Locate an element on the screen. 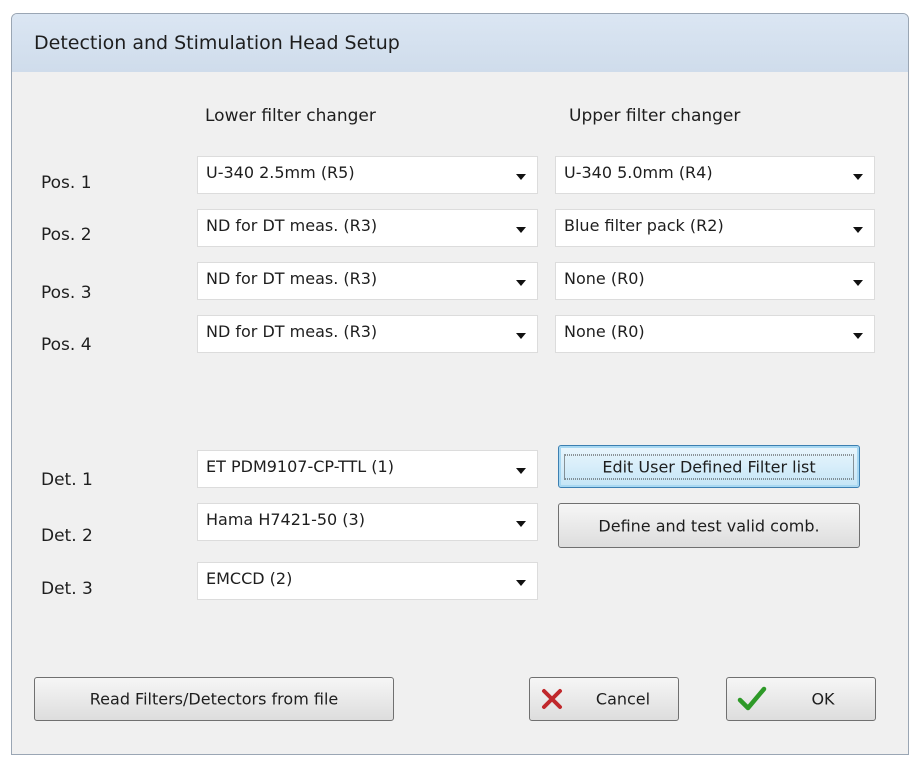 This screenshot has width=911, height=758. lower-filter-header: Lower filter changer is located at coordinates (290, 116).